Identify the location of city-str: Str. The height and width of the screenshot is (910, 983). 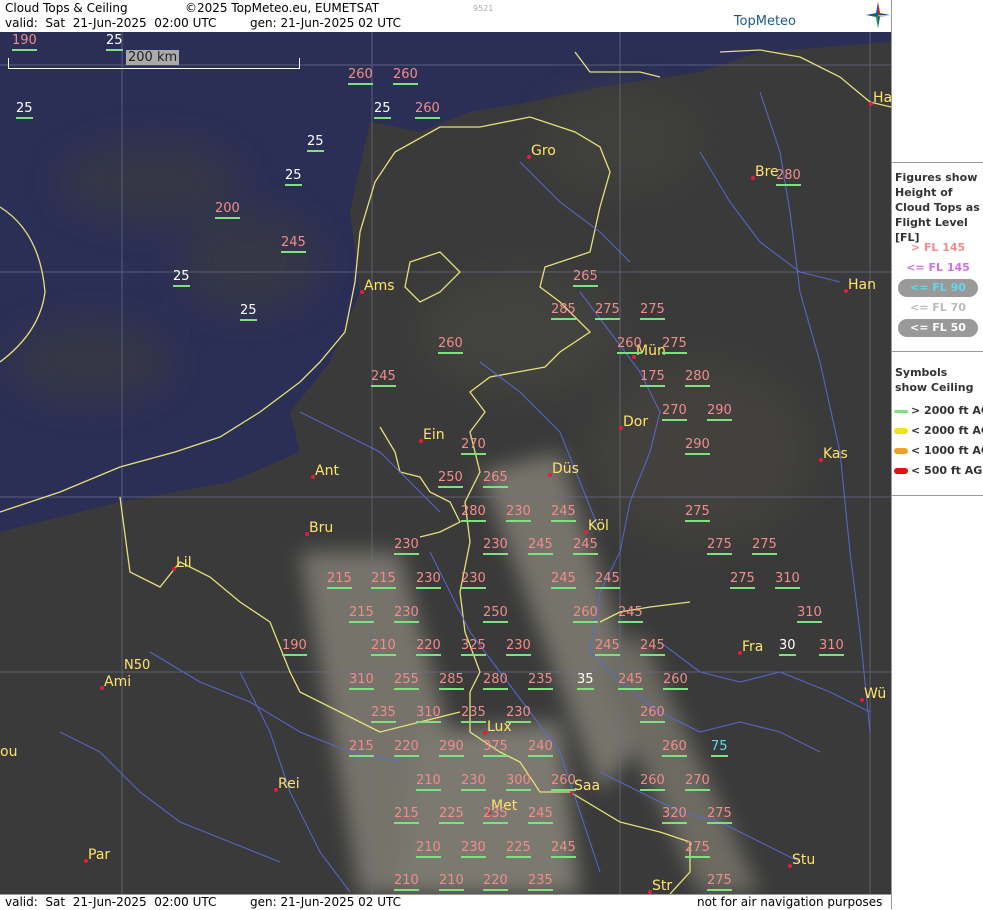
(660, 886).